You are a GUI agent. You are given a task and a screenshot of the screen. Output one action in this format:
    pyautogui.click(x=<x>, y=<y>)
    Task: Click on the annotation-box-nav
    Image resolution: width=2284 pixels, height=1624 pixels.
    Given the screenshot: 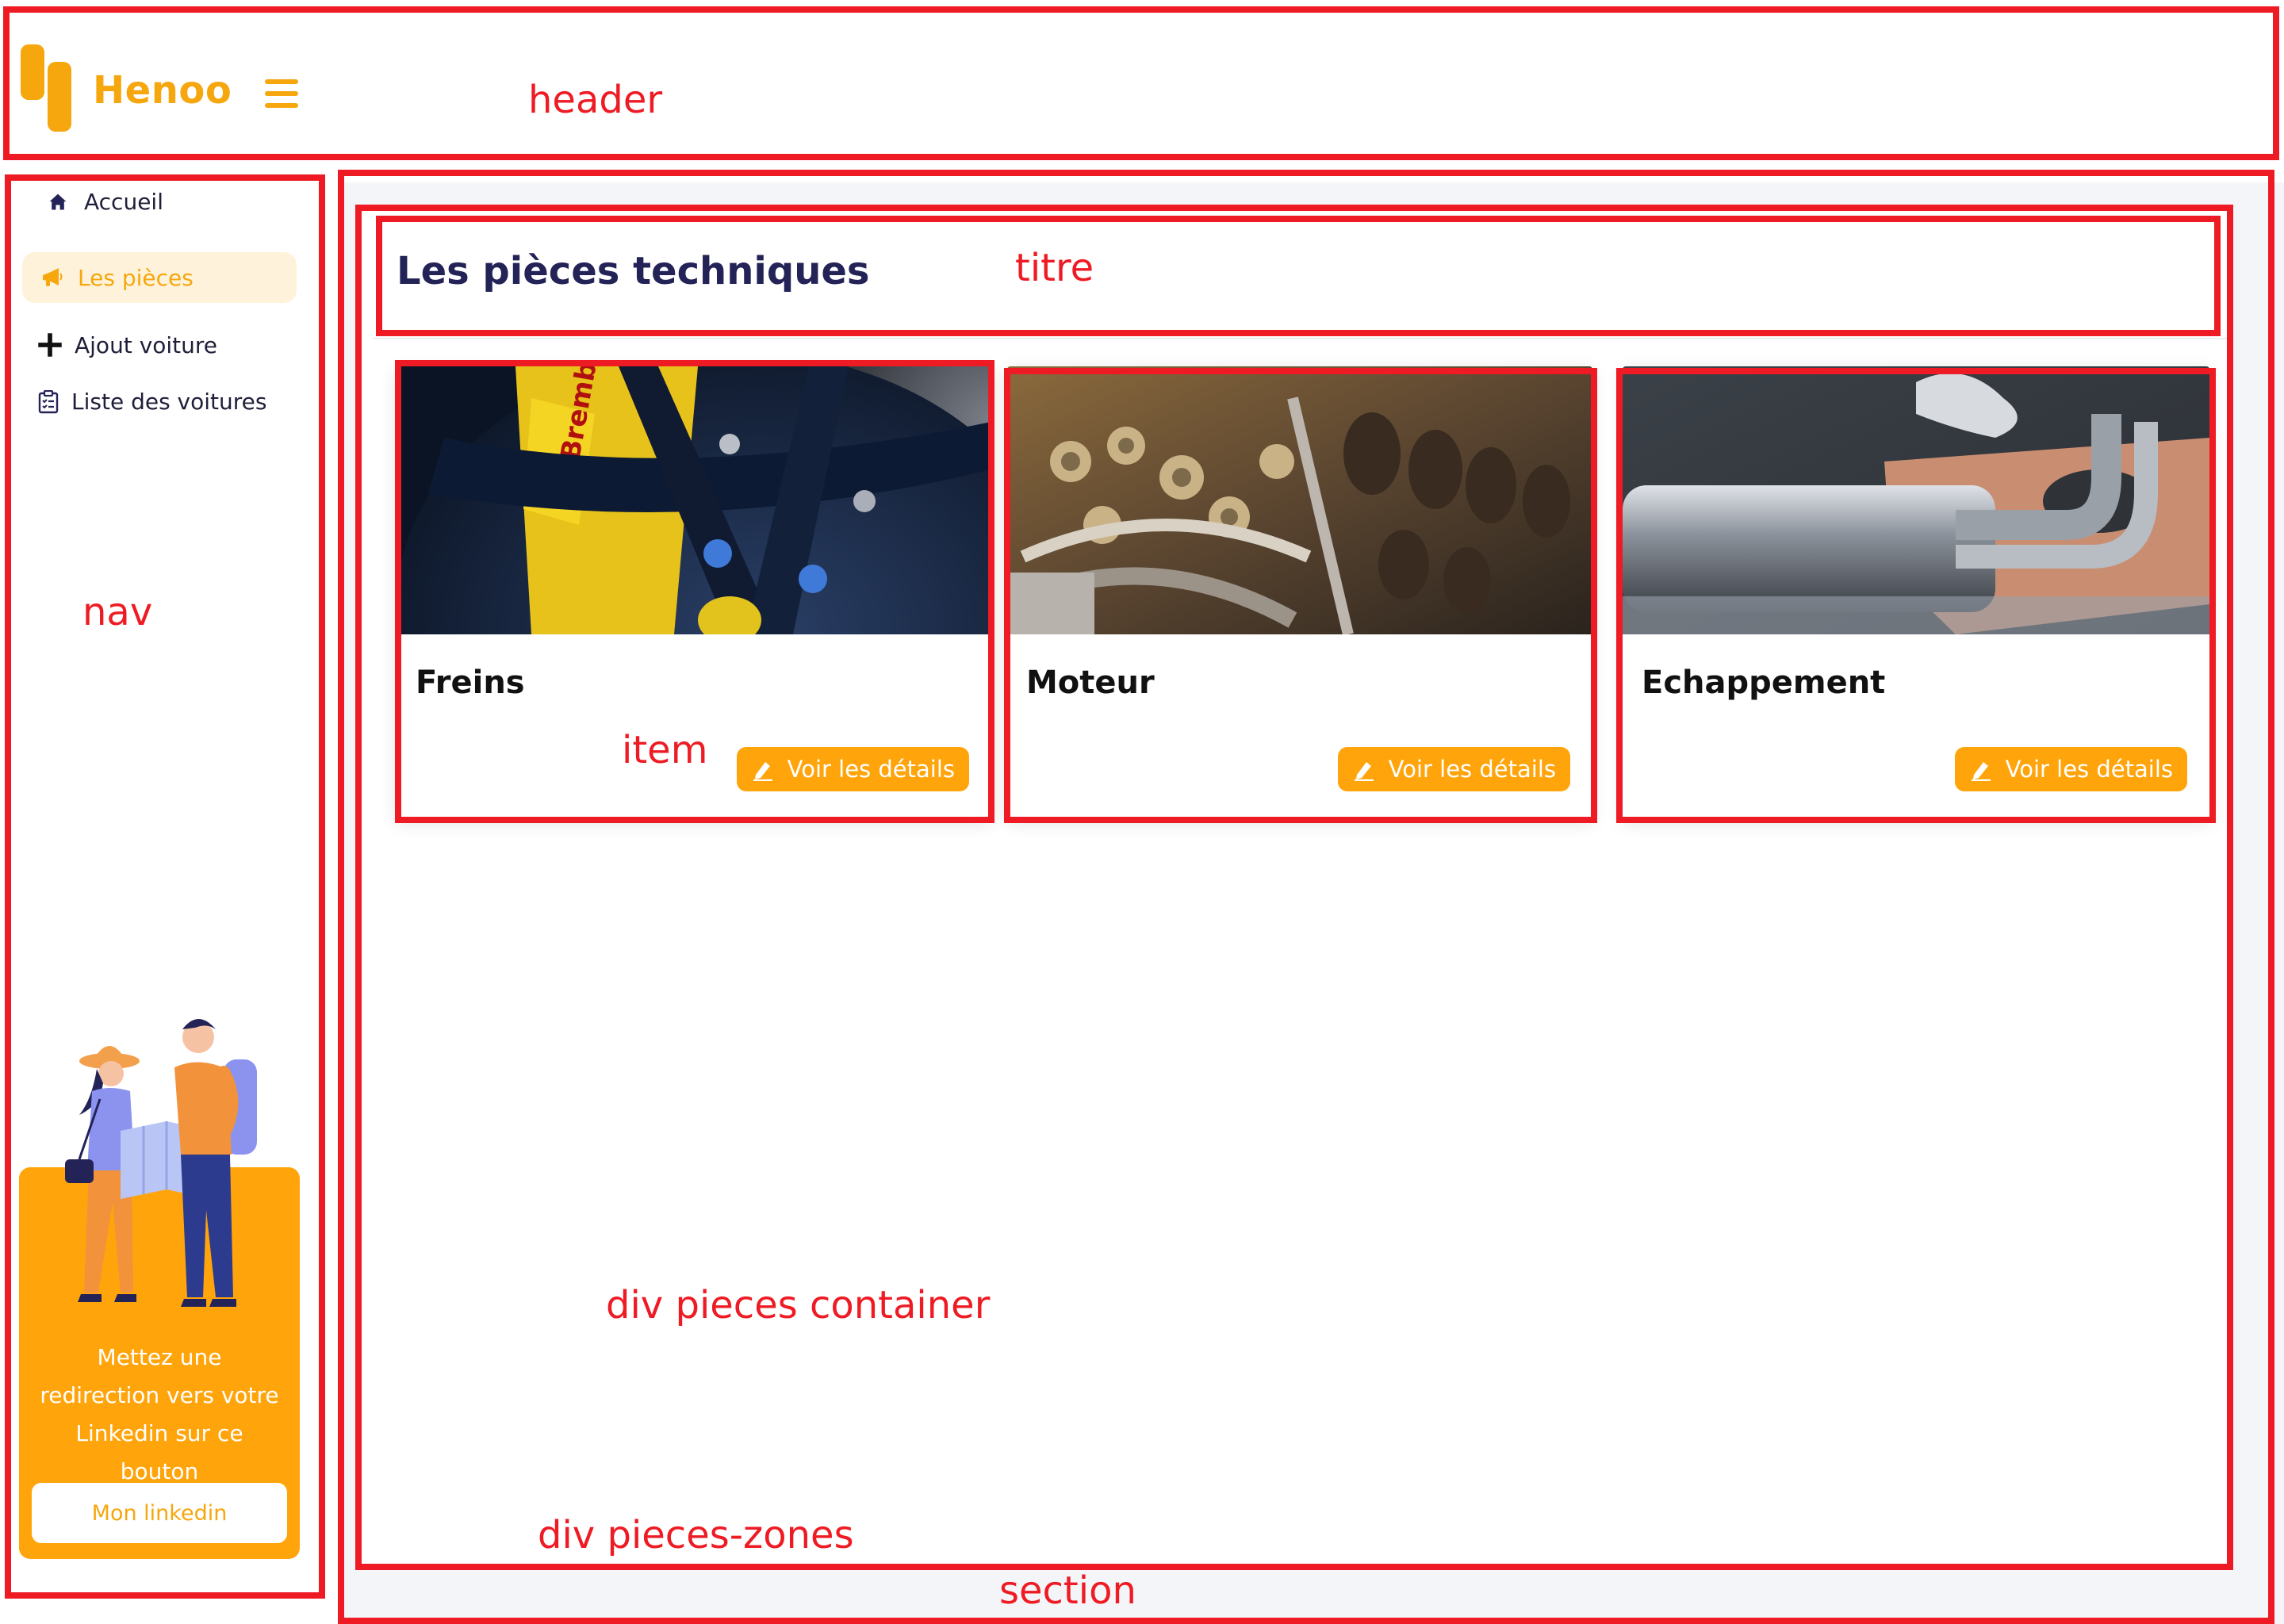 What is the action you would take?
    pyautogui.click(x=165, y=886)
    